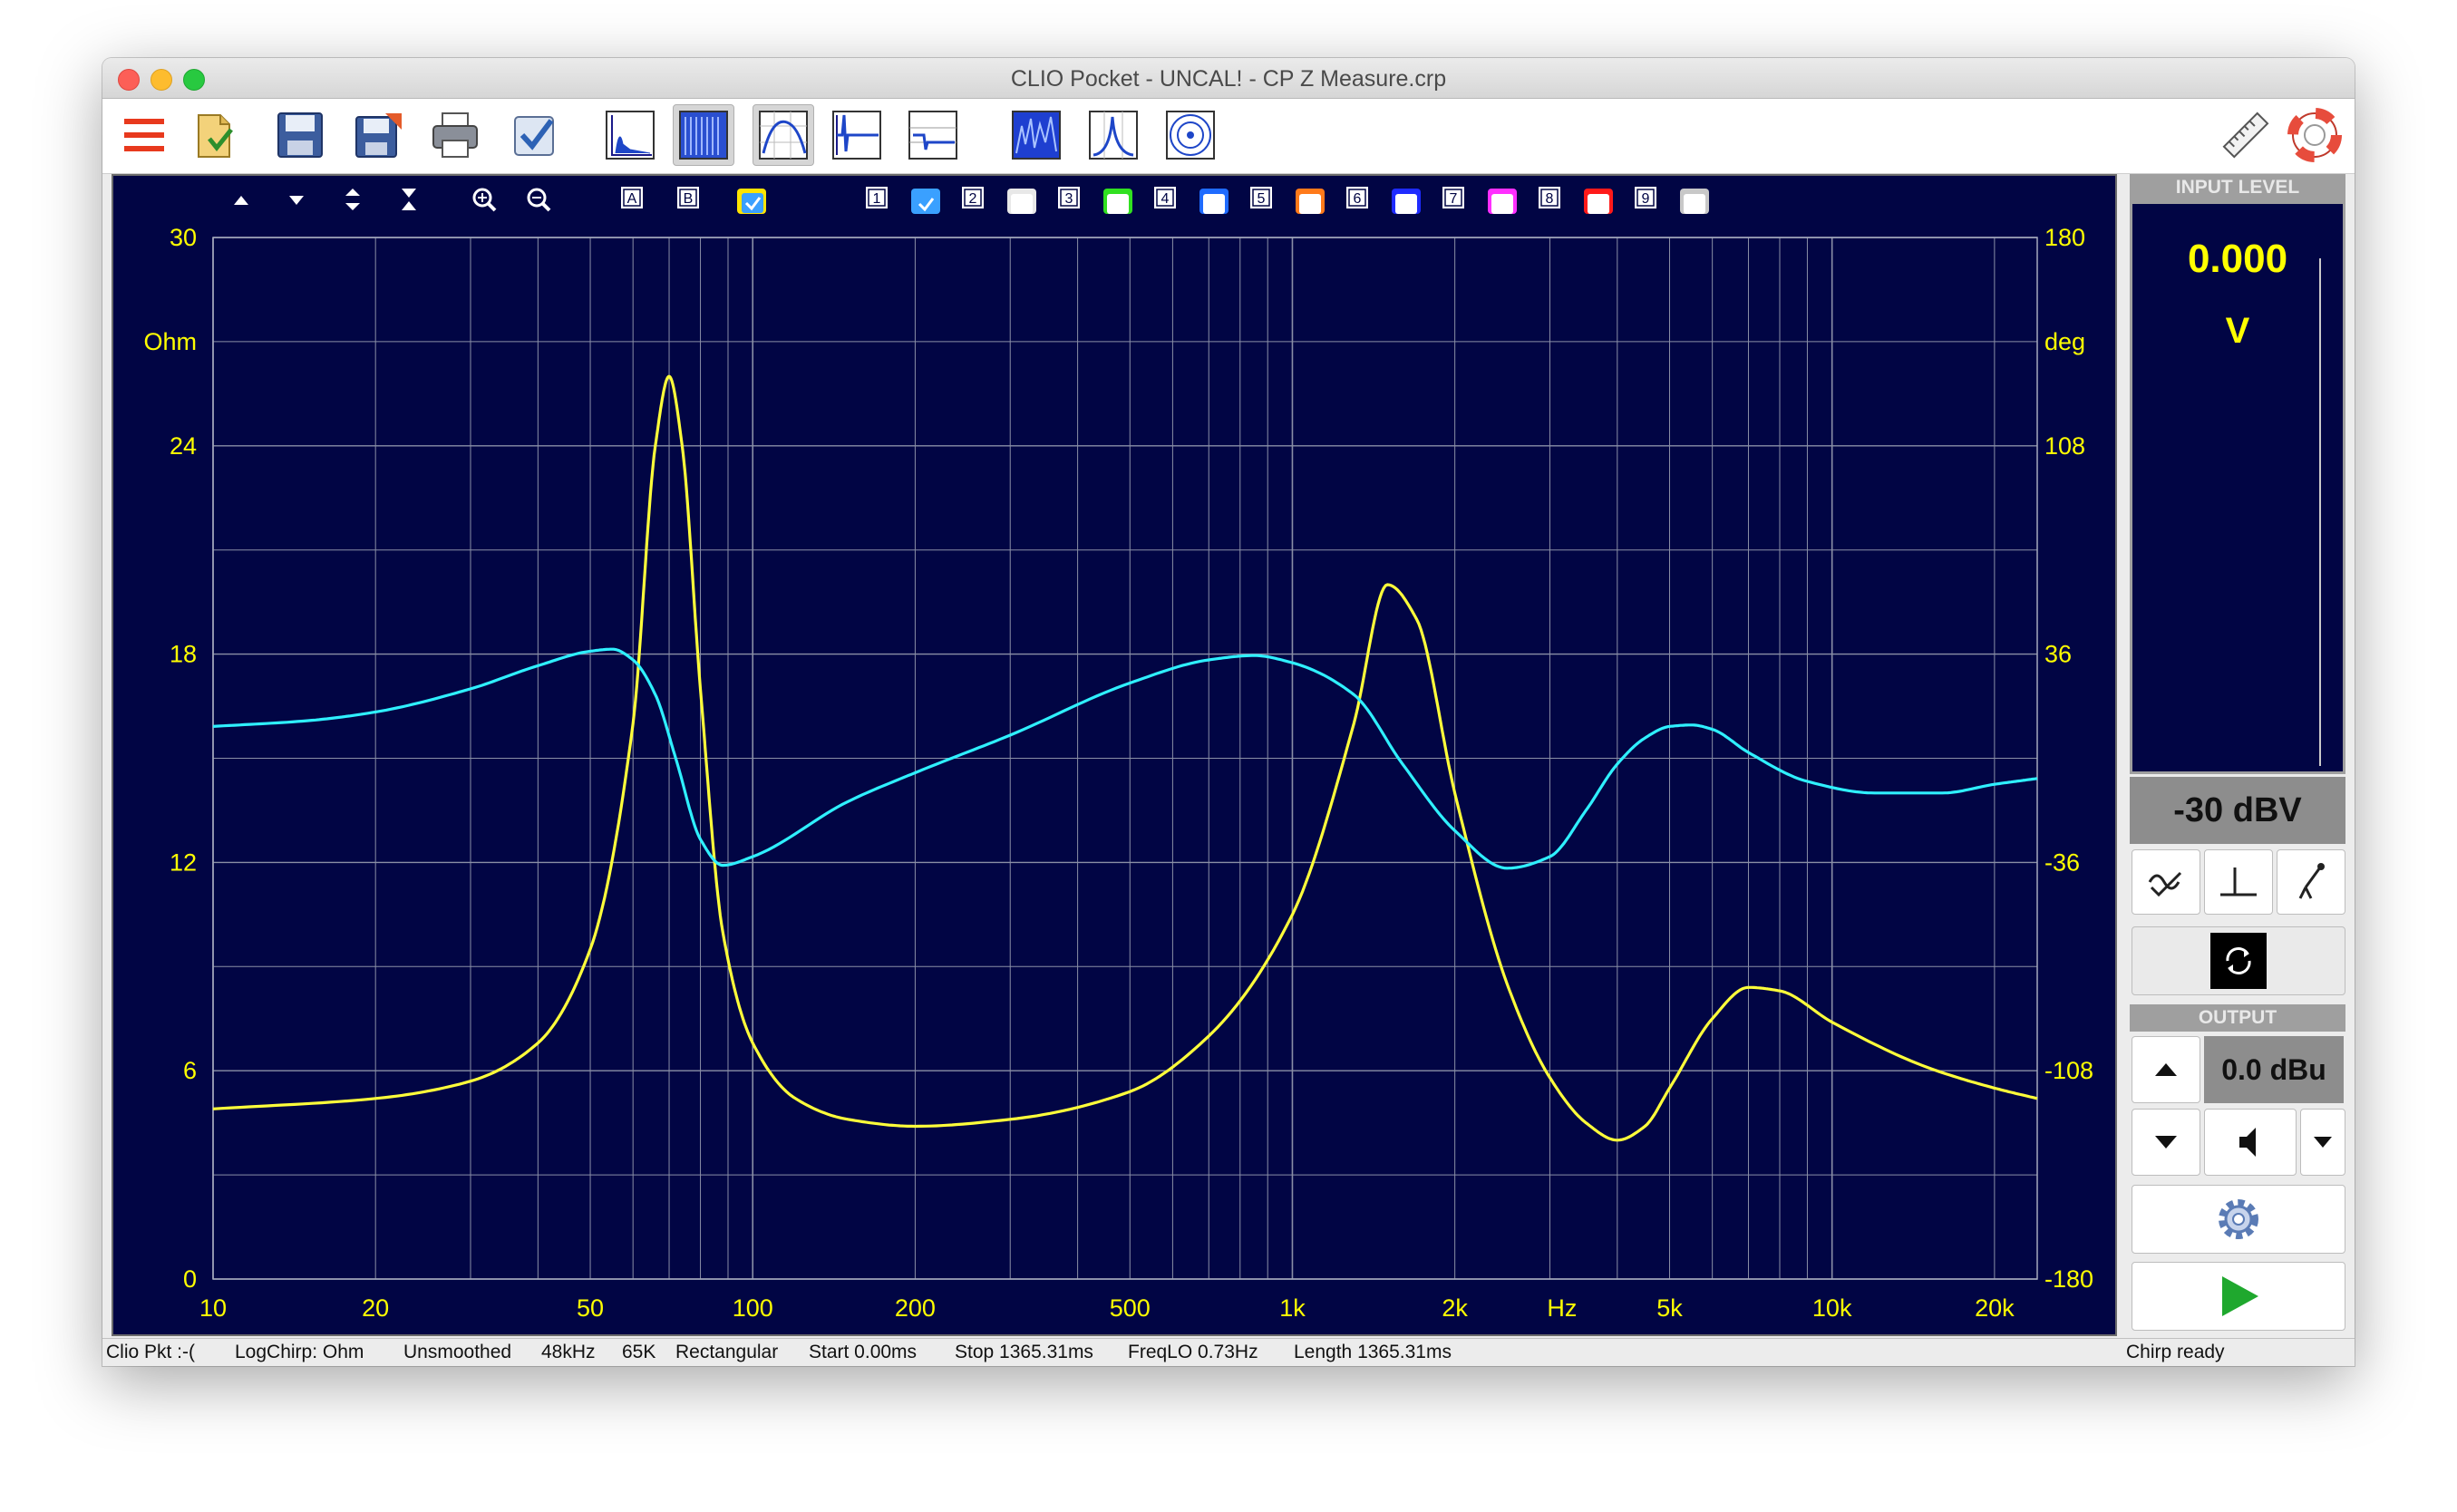  I want to click on down-arrow-icon, so click(296, 201).